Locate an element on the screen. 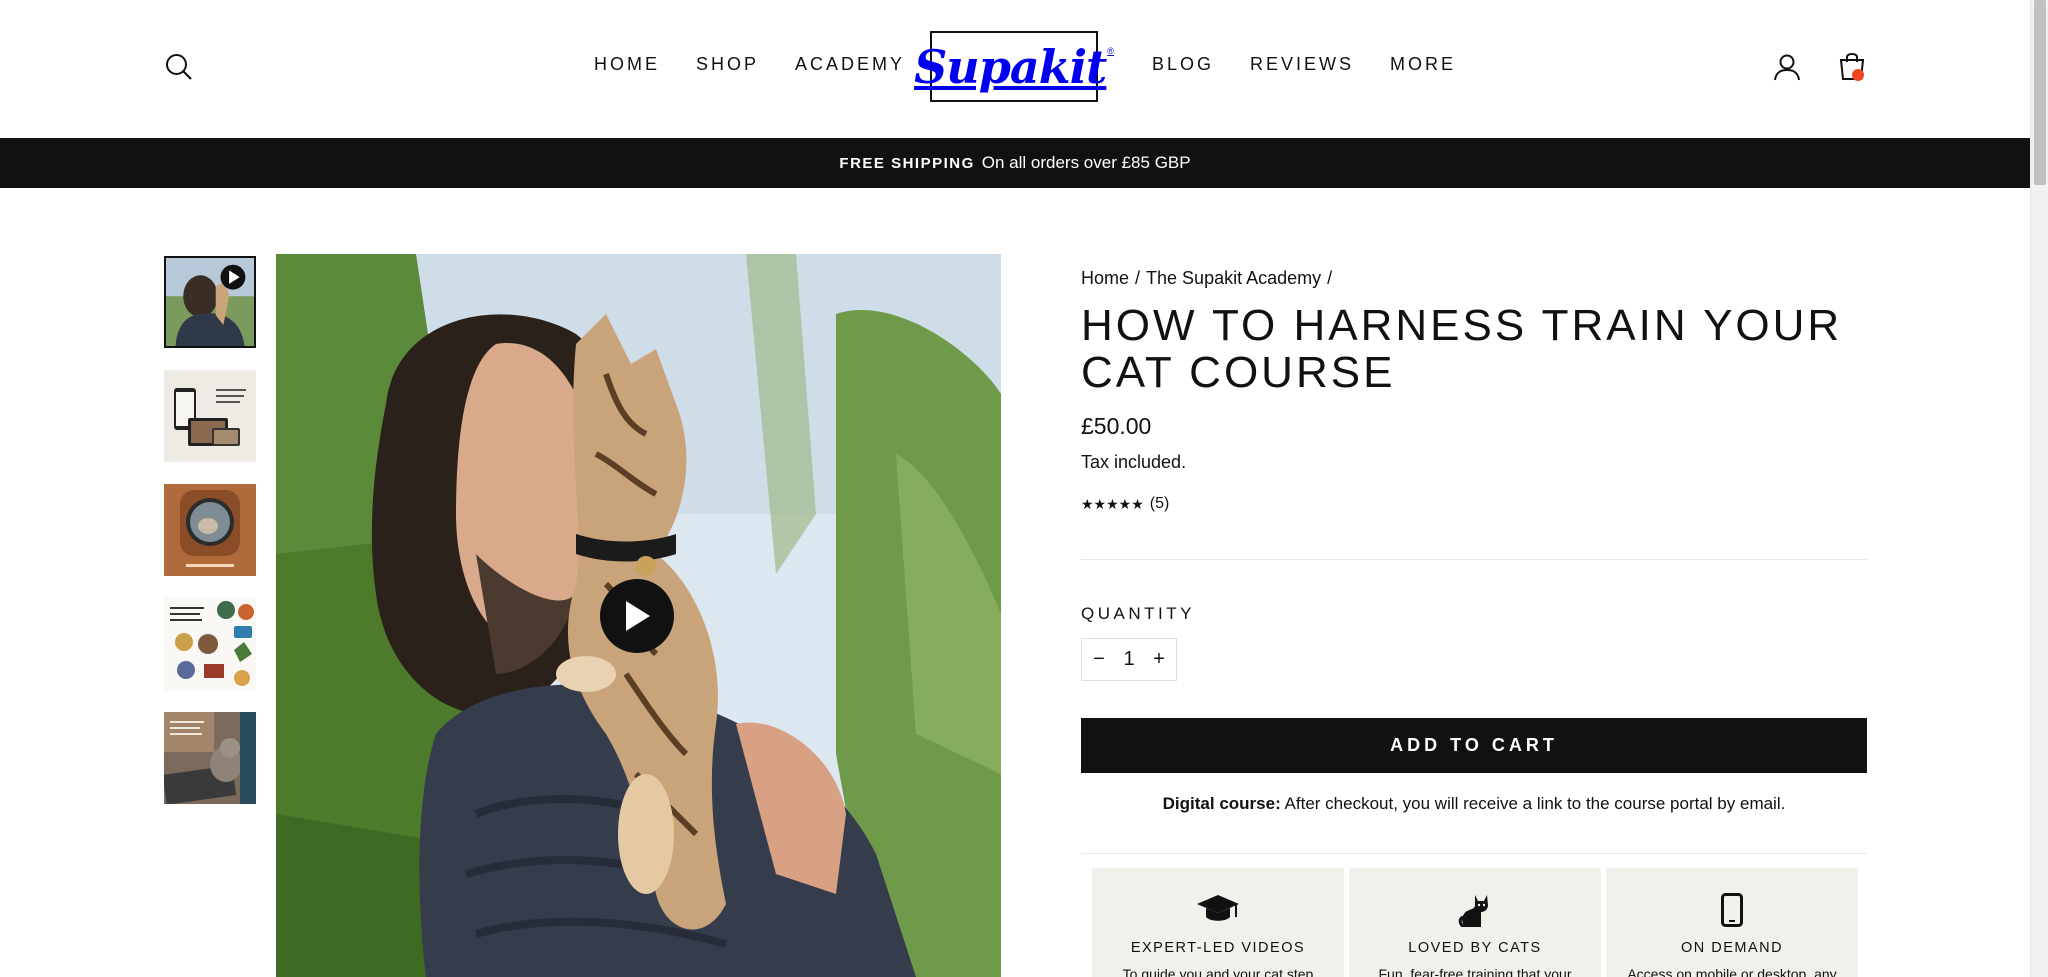  logo-text: Supakit is located at coordinates (1010, 66).